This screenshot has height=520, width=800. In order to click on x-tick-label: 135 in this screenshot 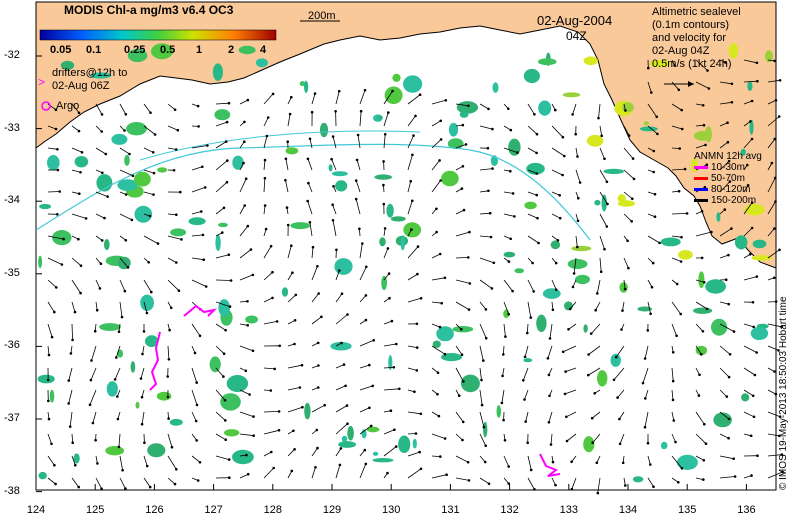, I will do `click(687, 510)`.